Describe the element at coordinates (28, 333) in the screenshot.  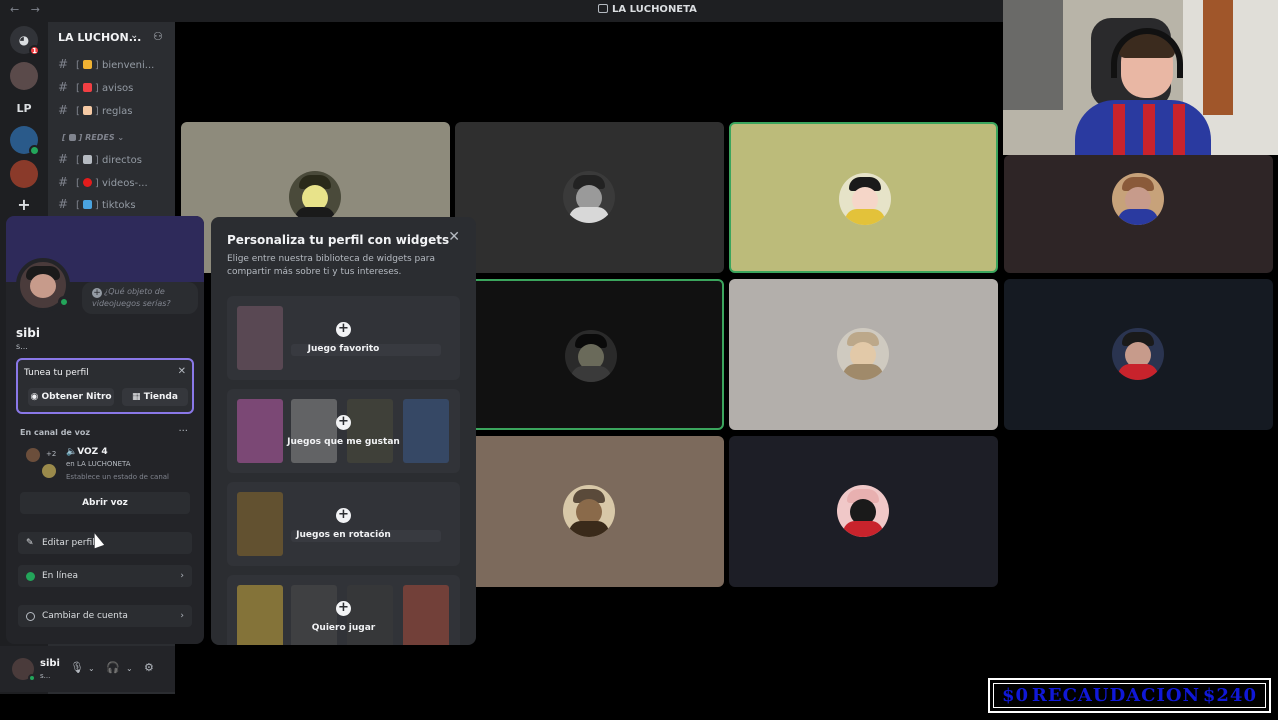
I see `profile-username: sibi` at that location.